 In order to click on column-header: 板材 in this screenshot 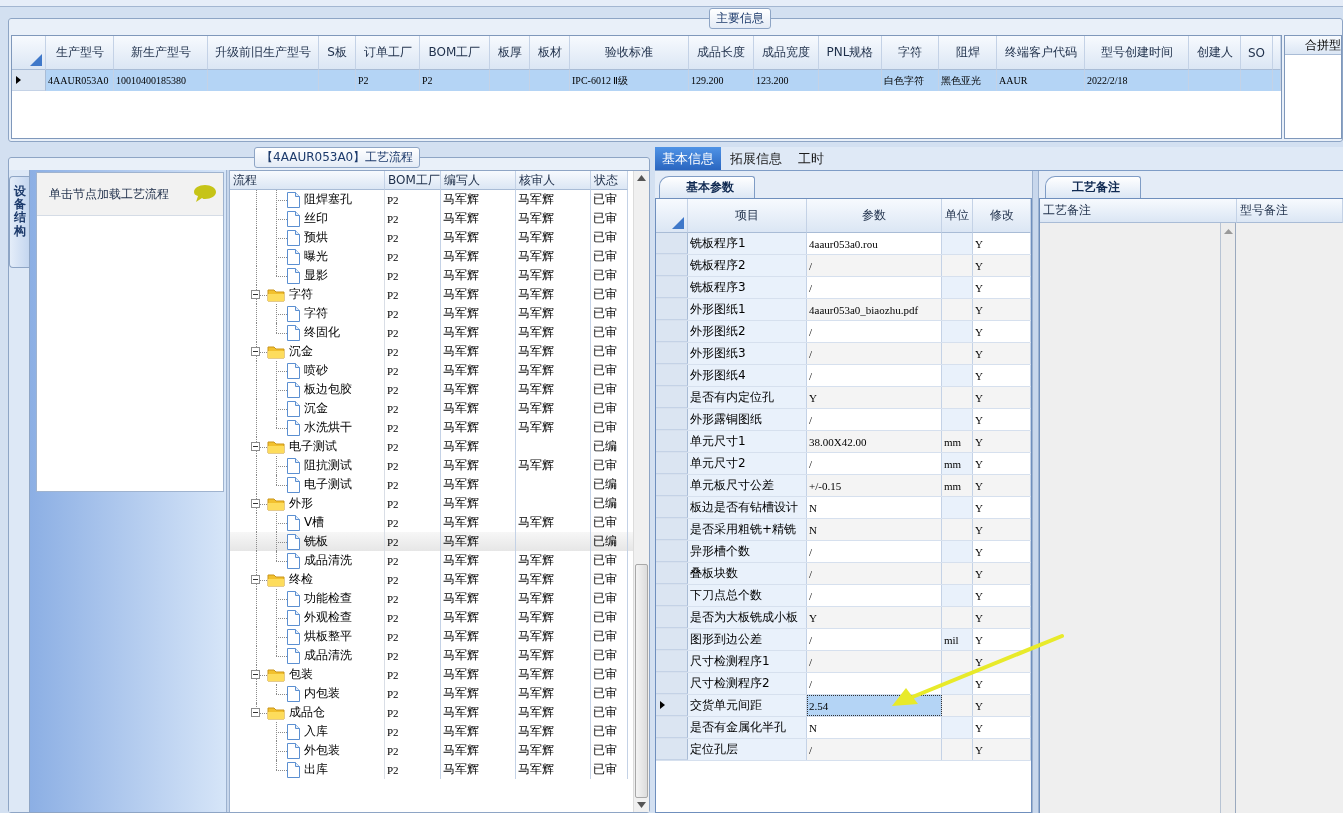, I will do `click(550, 53)`.